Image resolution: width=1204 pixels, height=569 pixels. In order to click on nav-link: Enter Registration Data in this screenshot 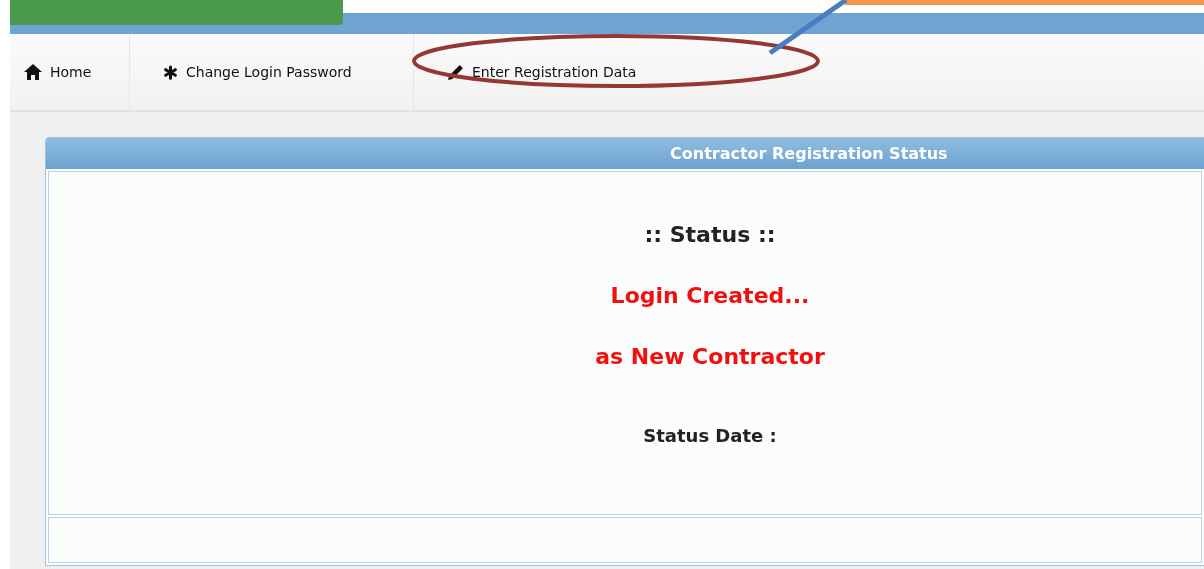, I will do `click(542, 72)`.